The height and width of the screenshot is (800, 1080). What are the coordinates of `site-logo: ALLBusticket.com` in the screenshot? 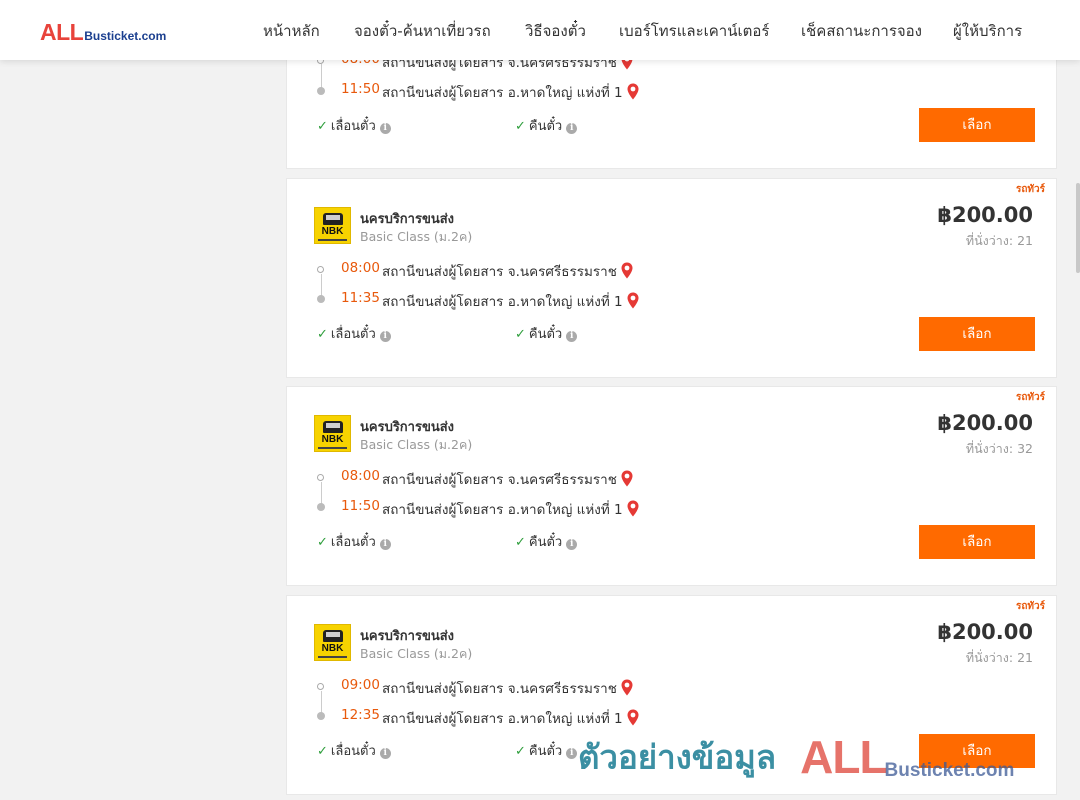 It's located at (103, 32).